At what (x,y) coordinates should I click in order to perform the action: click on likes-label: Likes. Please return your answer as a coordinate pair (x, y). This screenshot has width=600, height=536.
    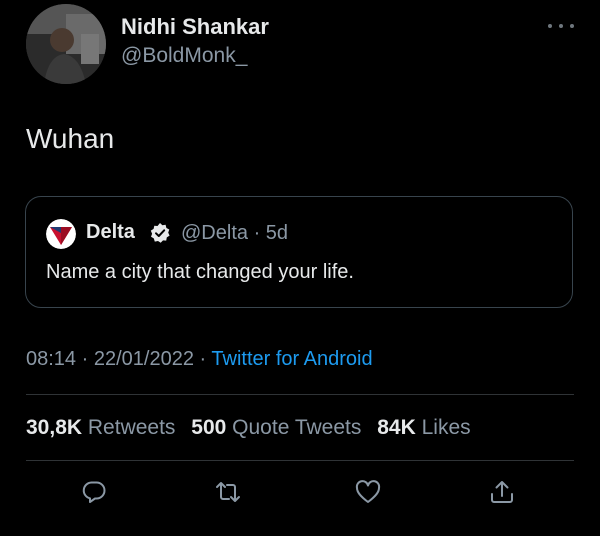
    Looking at the image, I should click on (446, 427).